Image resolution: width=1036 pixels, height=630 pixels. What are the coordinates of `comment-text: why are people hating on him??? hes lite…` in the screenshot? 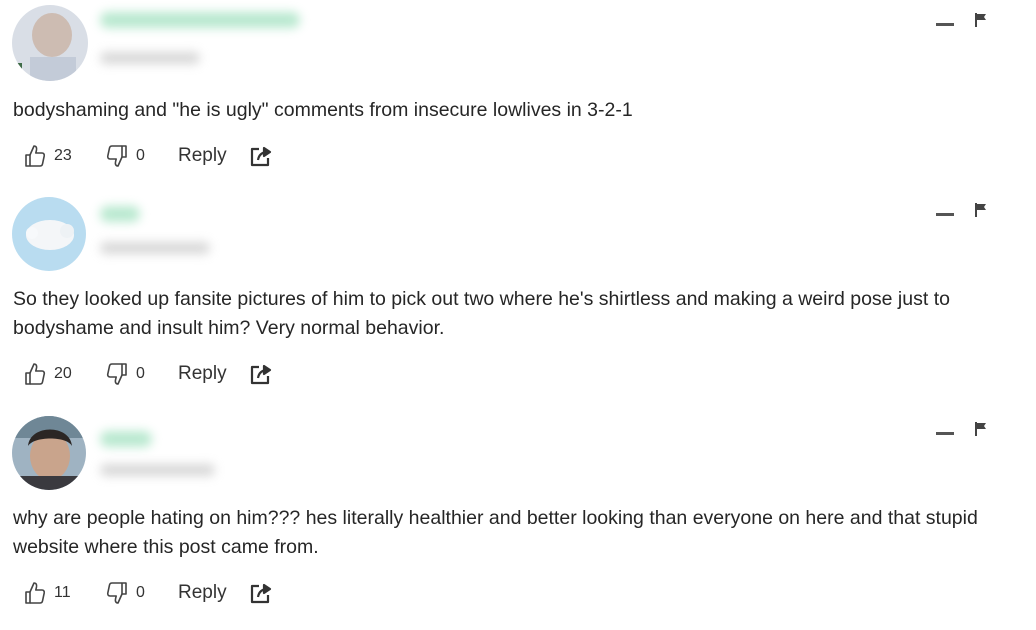 It's located at (495, 532).